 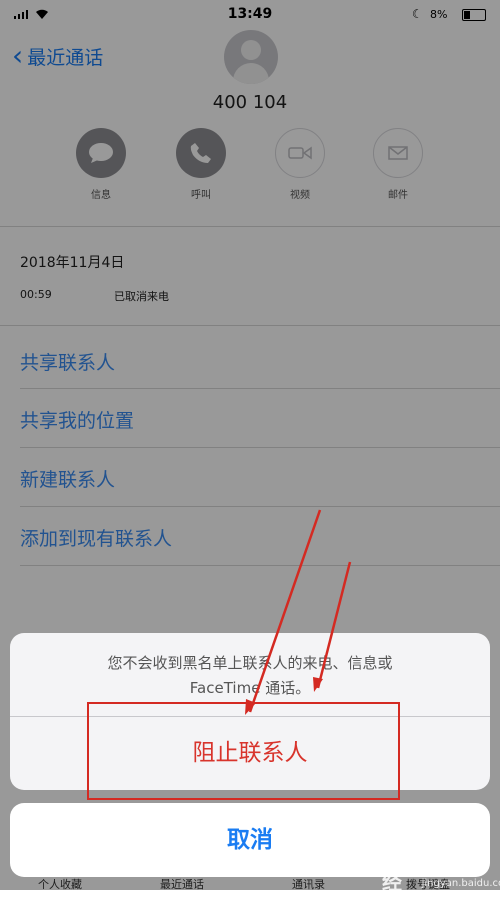 I want to click on annotation-arrows, so click(x=298, y=612).